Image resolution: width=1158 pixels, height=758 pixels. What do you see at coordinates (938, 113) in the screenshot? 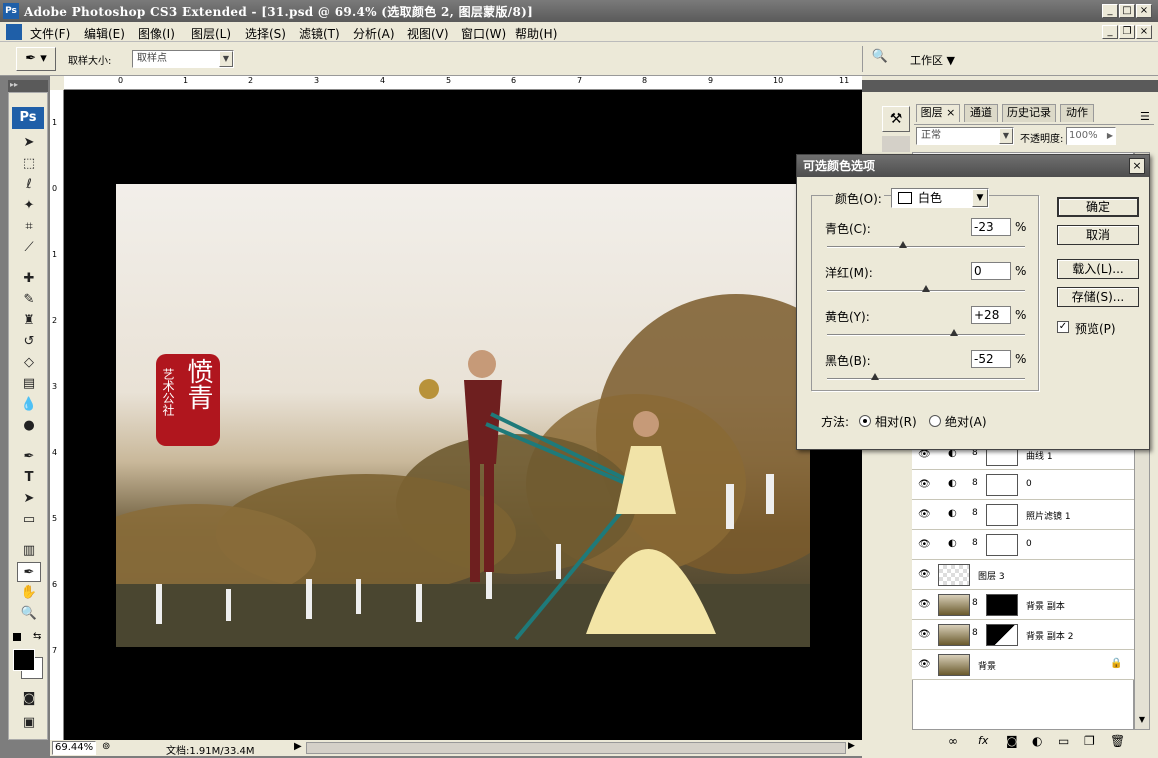
I see `tab-layers: 图层 ×` at bounding box center [938, 113].